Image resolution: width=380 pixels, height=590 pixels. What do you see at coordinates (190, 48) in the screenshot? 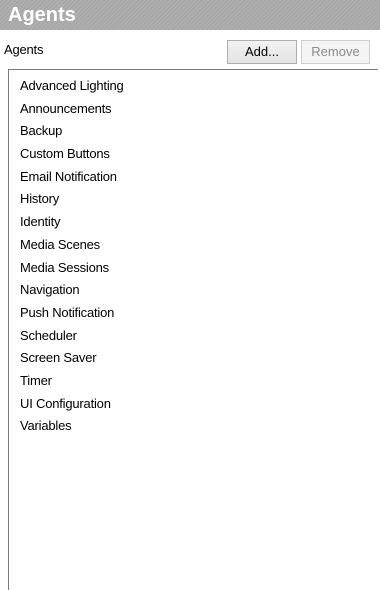
I see `agents-toolbar: Agents Add... Remove` at bounding box center [190, 48].